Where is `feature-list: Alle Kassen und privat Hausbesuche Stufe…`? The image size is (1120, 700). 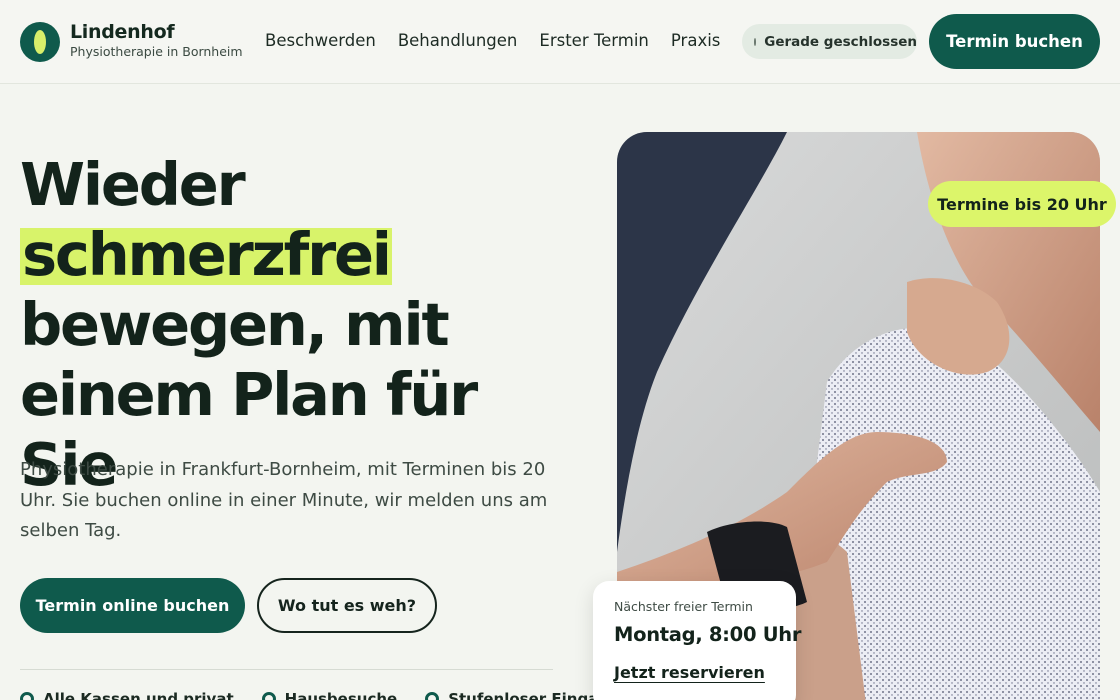 feature-list: Alle Kassen und privat Hausbesuche Stufe… is located at coordinates (334, 695).